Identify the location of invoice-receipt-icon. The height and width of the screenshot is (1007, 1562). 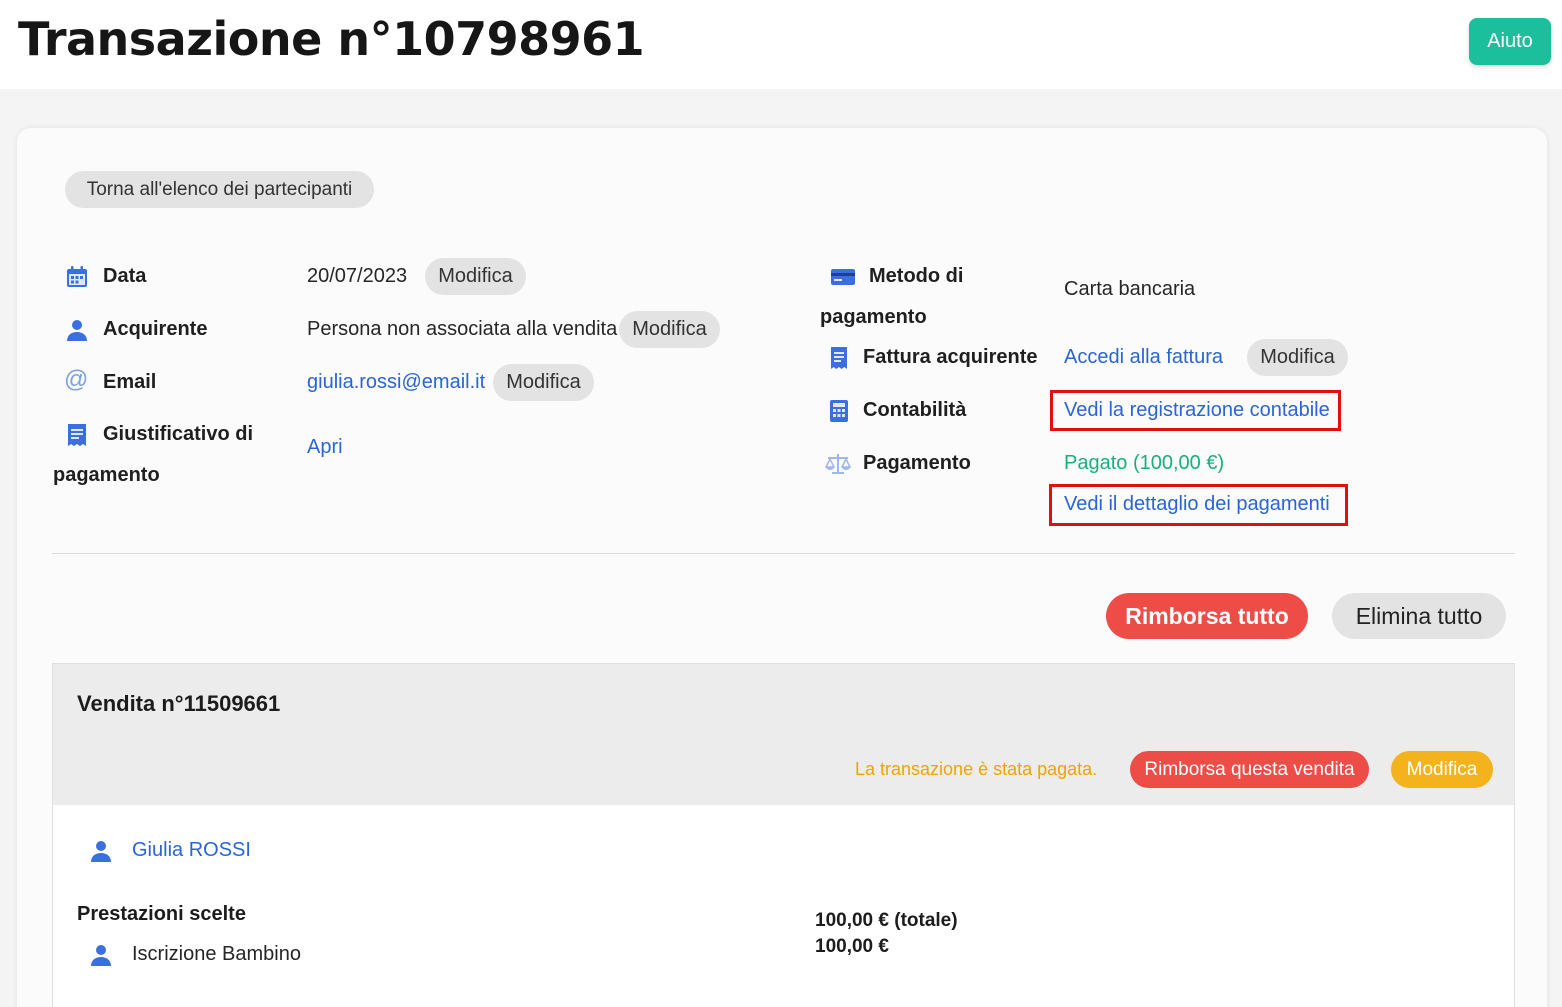
(839, 358).